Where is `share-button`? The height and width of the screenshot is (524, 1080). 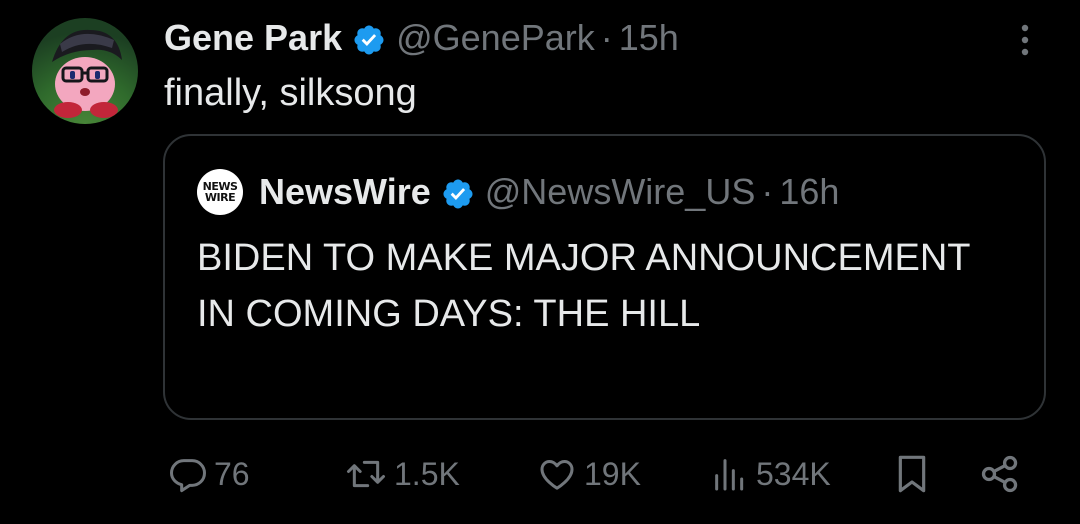
share-button is located at coordinates (1000, 474).